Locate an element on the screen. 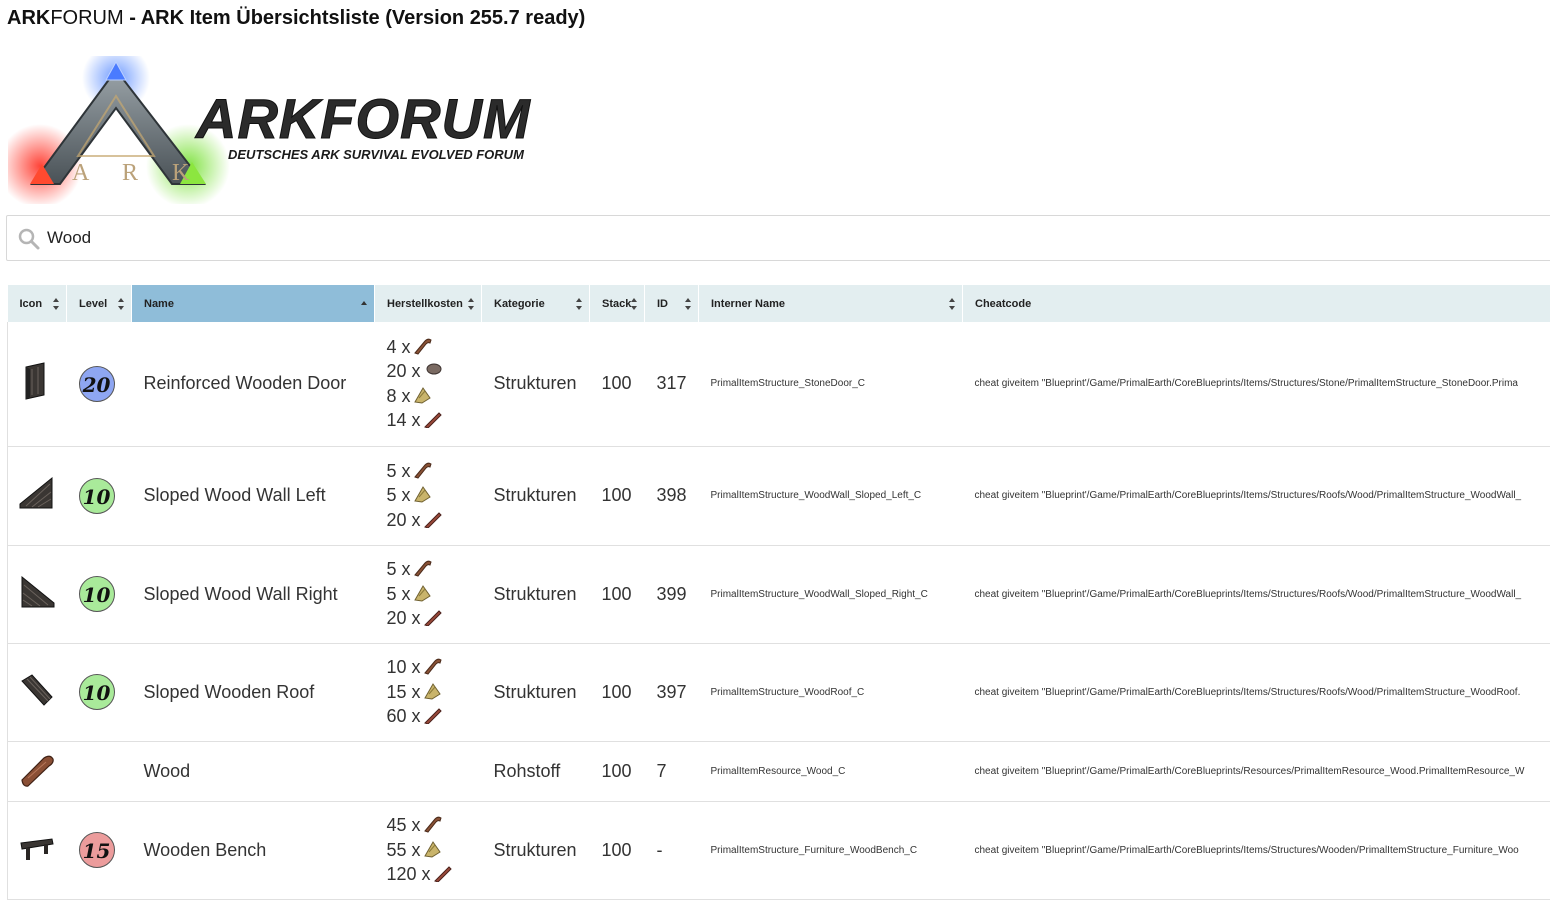  logo-emblem-text: A R K is located at coordinates (137, 173).